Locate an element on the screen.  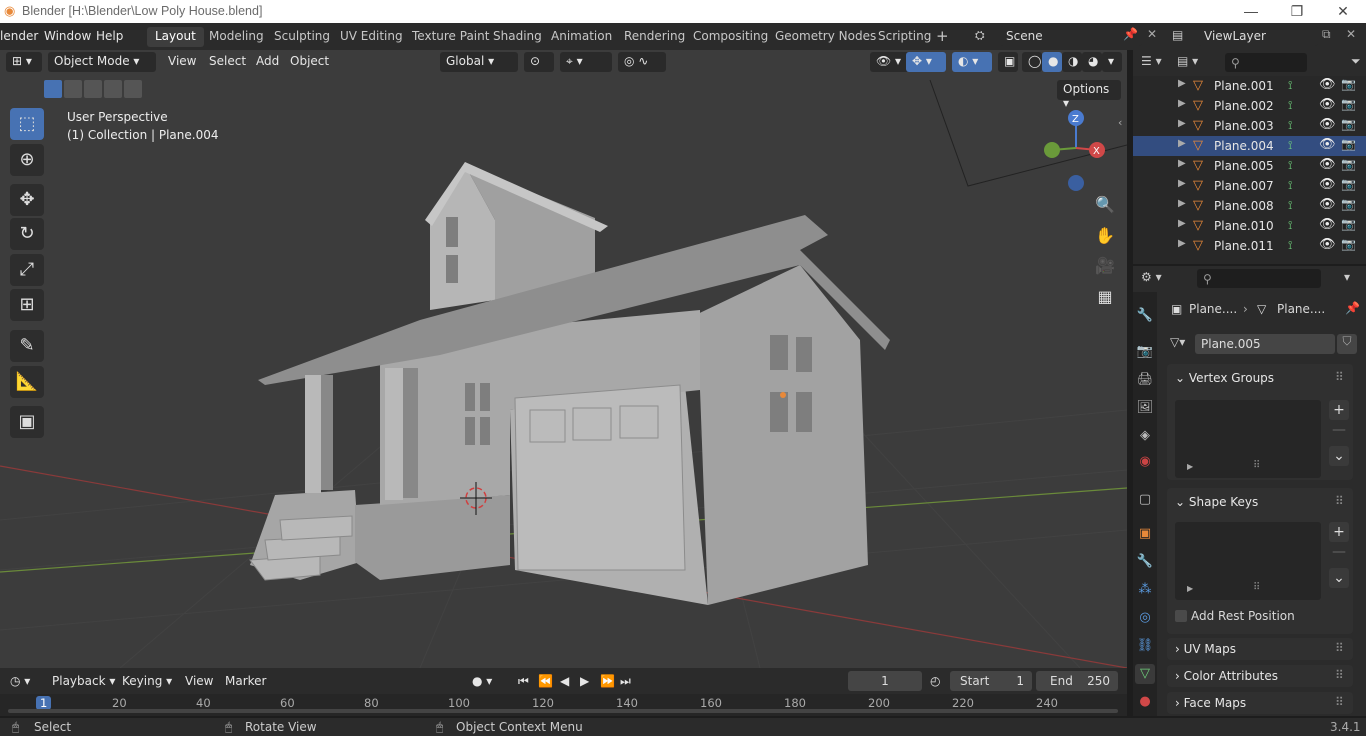
color-attributes-panel: › Color Attributes ⠿ is located at coordinates (1260, 676).